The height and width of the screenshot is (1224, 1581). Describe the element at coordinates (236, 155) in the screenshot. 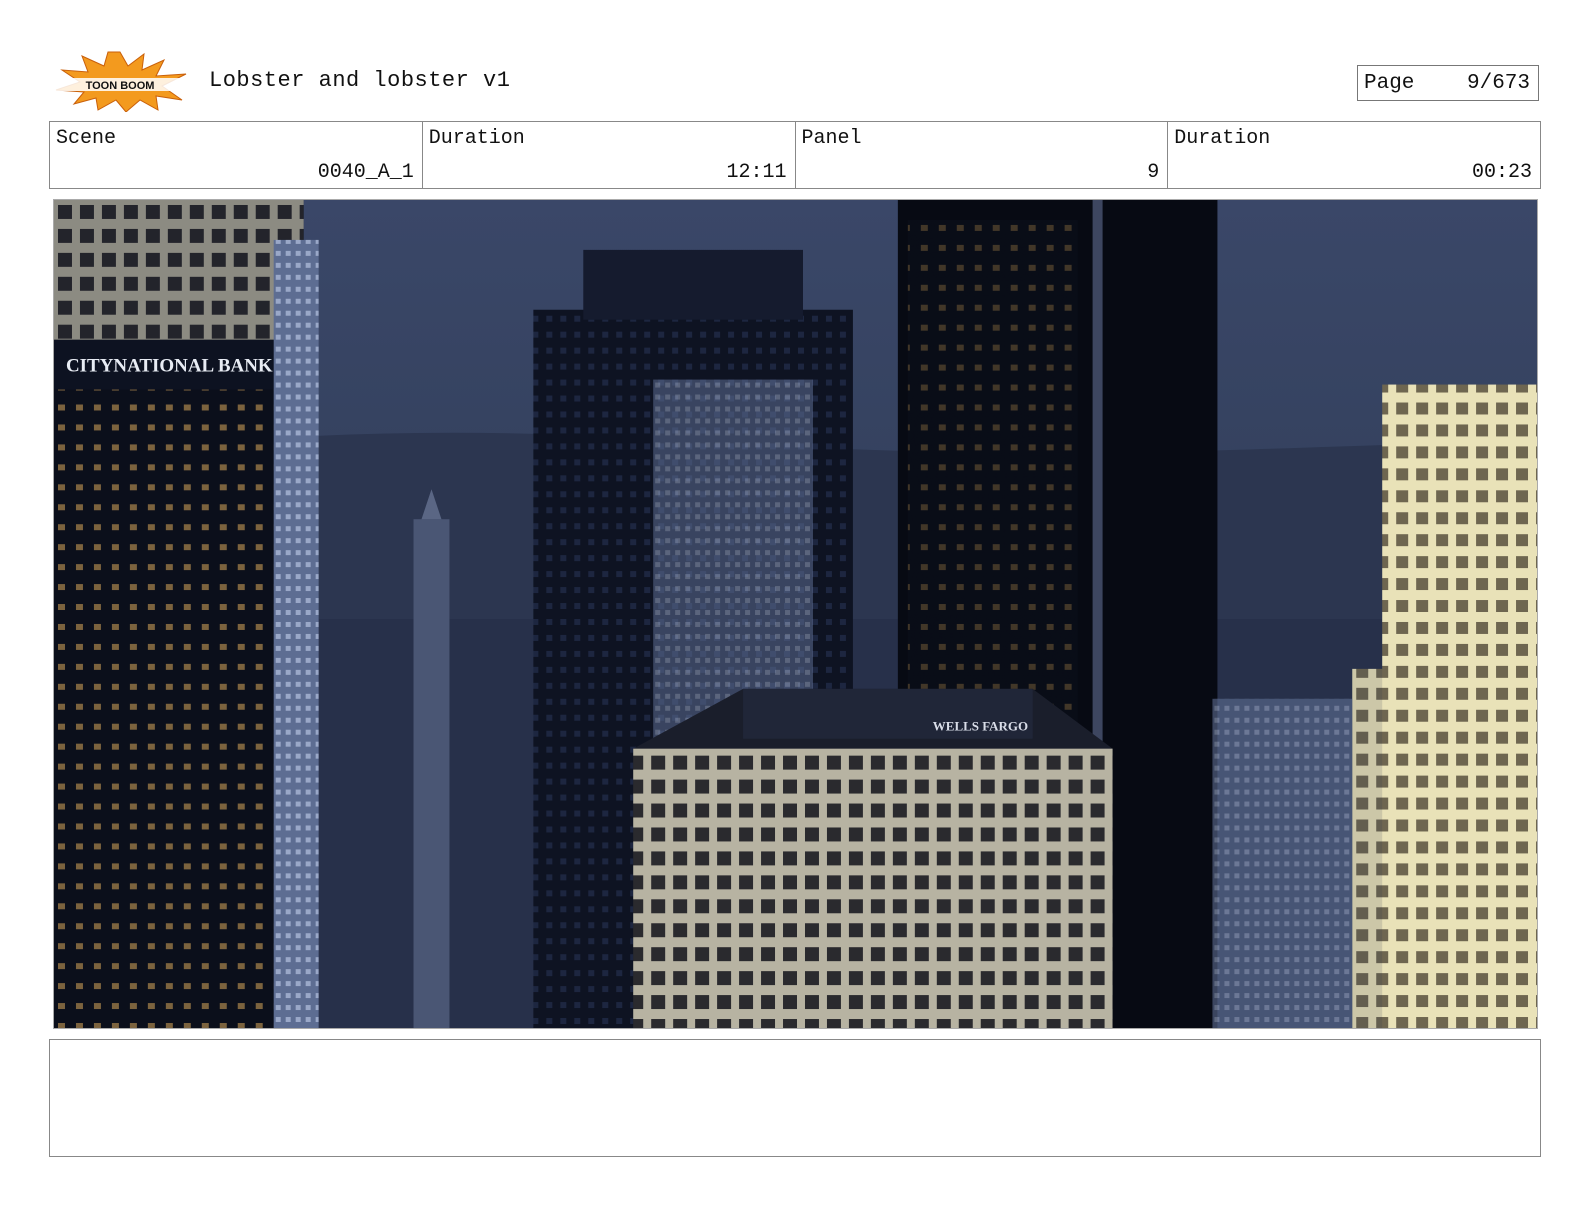

I see `scene-cell: Scene 0040_A_1` at that location.